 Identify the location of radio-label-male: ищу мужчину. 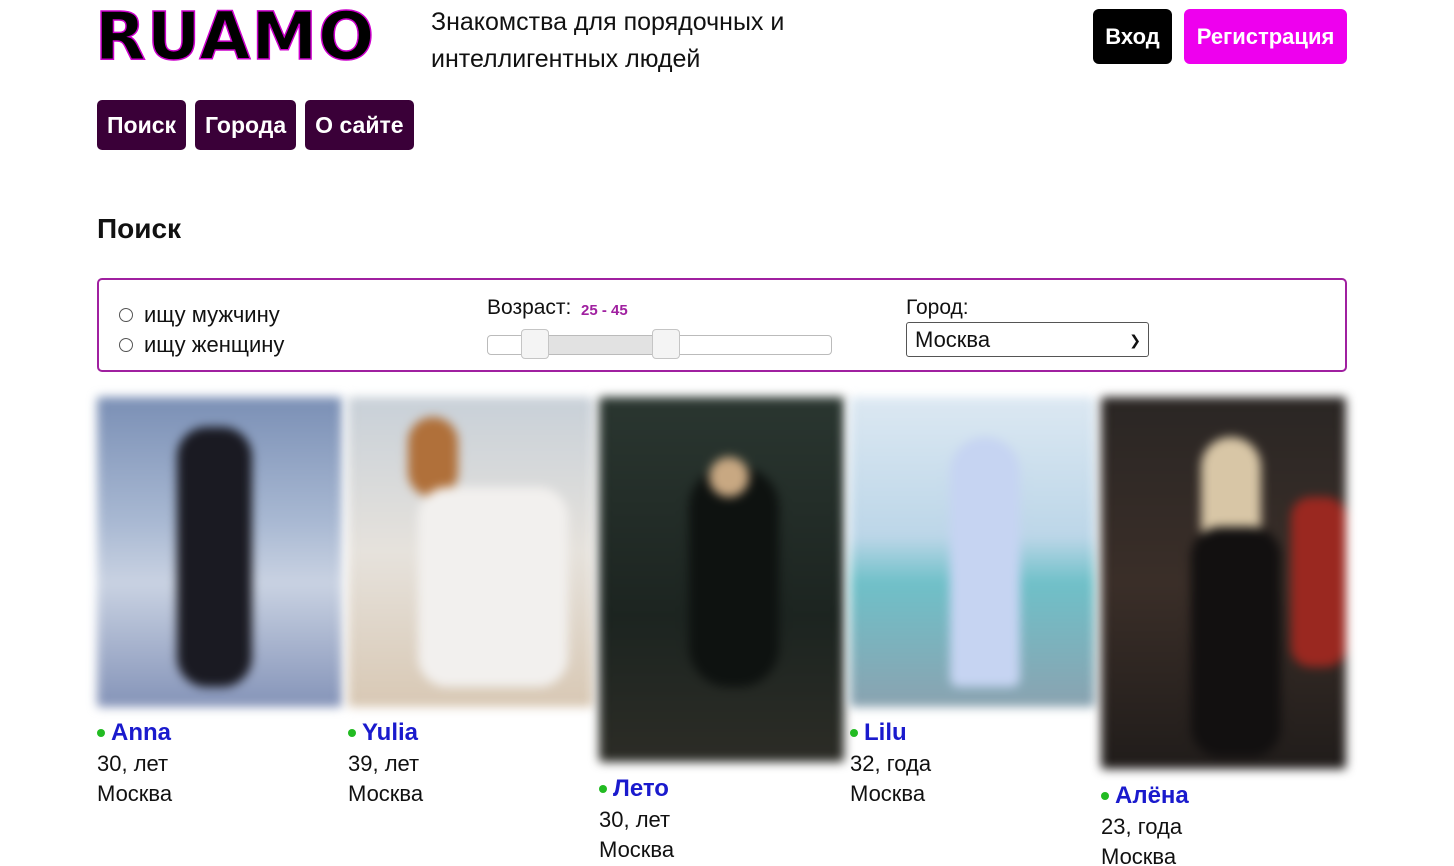
(212, 314).